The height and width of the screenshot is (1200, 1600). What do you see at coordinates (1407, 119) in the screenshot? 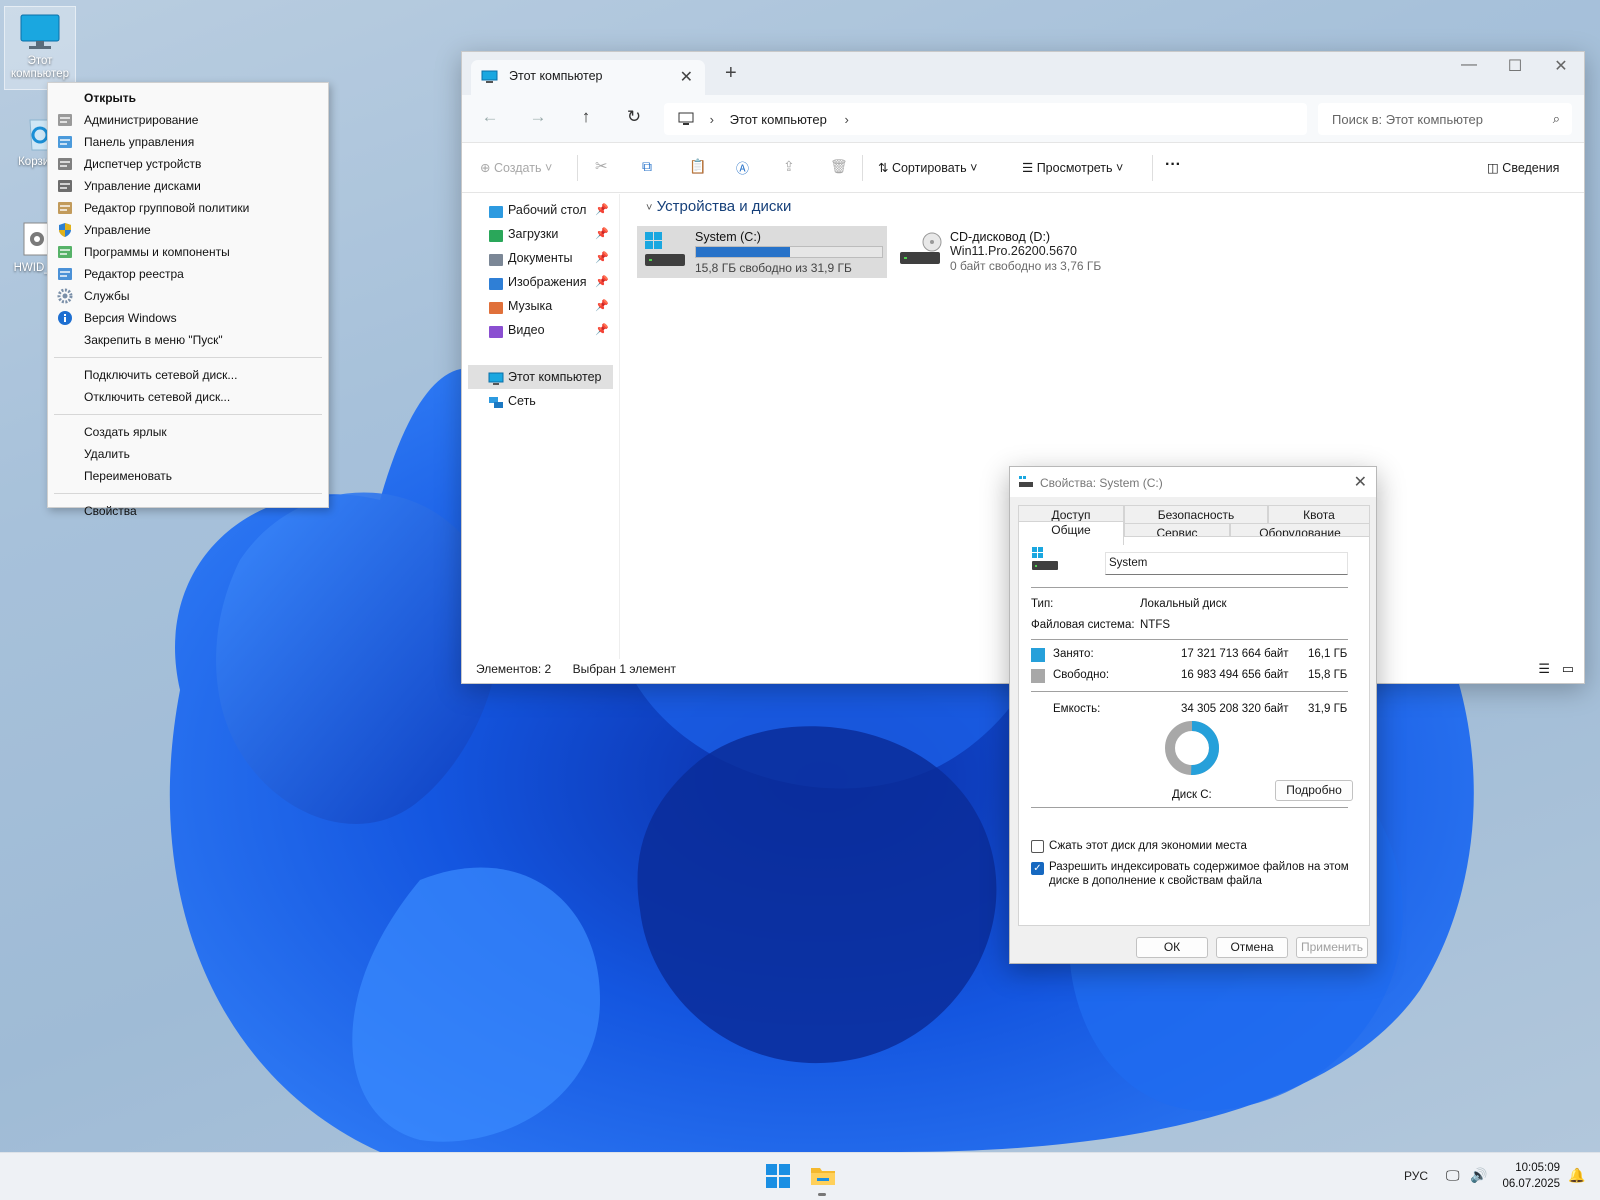
I see `search-placeholder: Поиск в: Этот компьютер` at bounding box center [1407, 119].